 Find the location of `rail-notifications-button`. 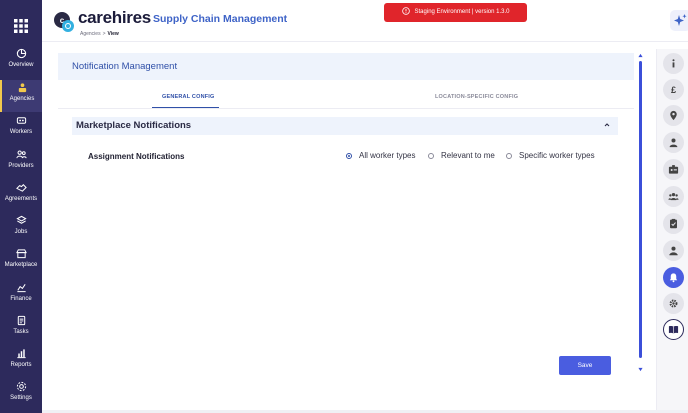

rail-notifications-button is located at coordinates (673, 277).